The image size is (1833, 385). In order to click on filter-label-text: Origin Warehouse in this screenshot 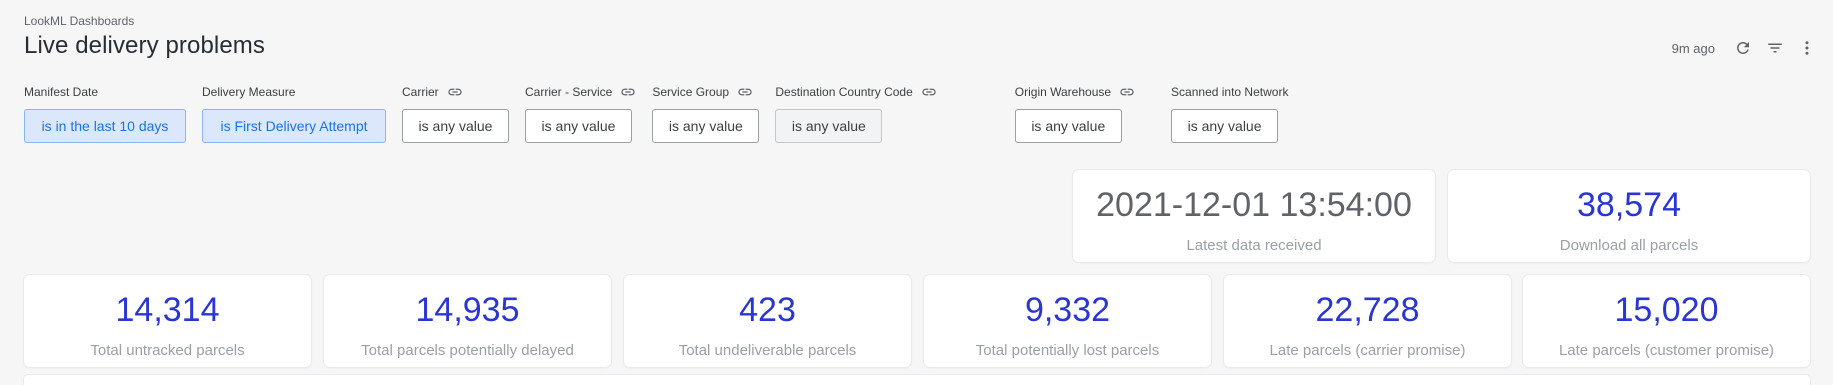, I will do `click(1063, 92)`.